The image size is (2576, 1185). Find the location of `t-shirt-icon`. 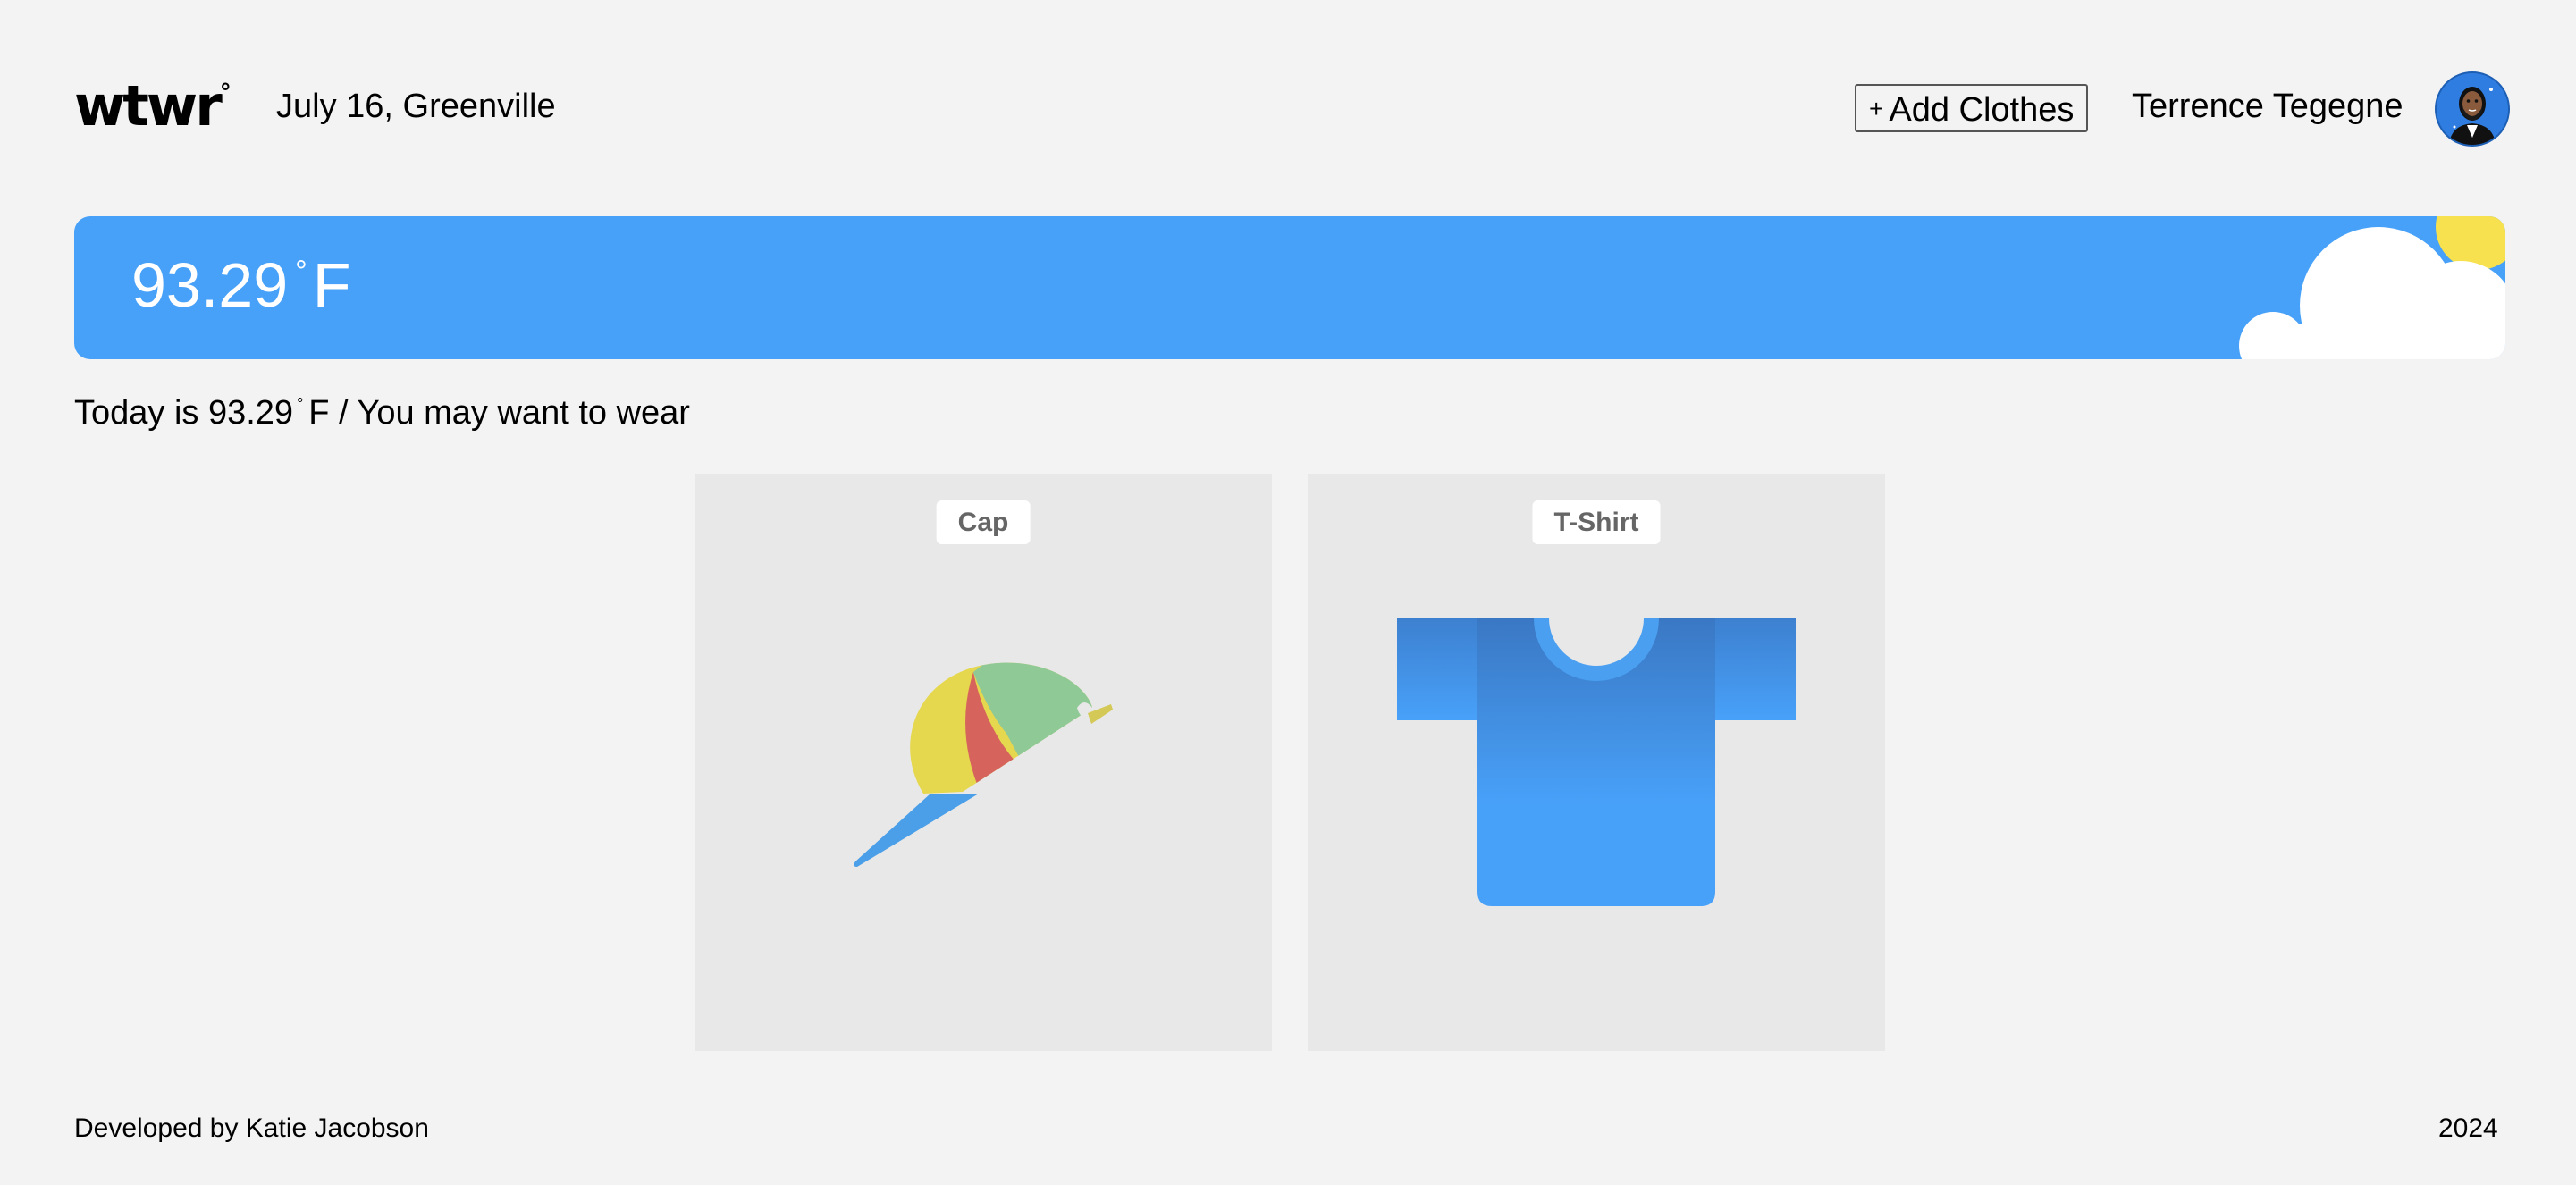

t-shirt-icon is located at coordinates (1597, 762).